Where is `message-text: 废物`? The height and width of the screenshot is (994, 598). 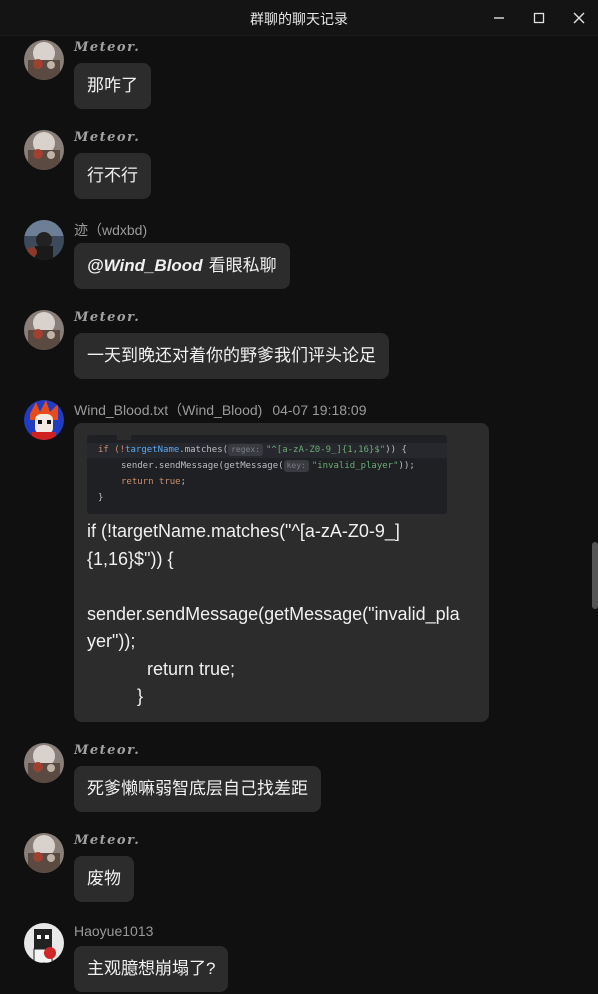
message-text: 废物 is located at coordinates (104, 878).